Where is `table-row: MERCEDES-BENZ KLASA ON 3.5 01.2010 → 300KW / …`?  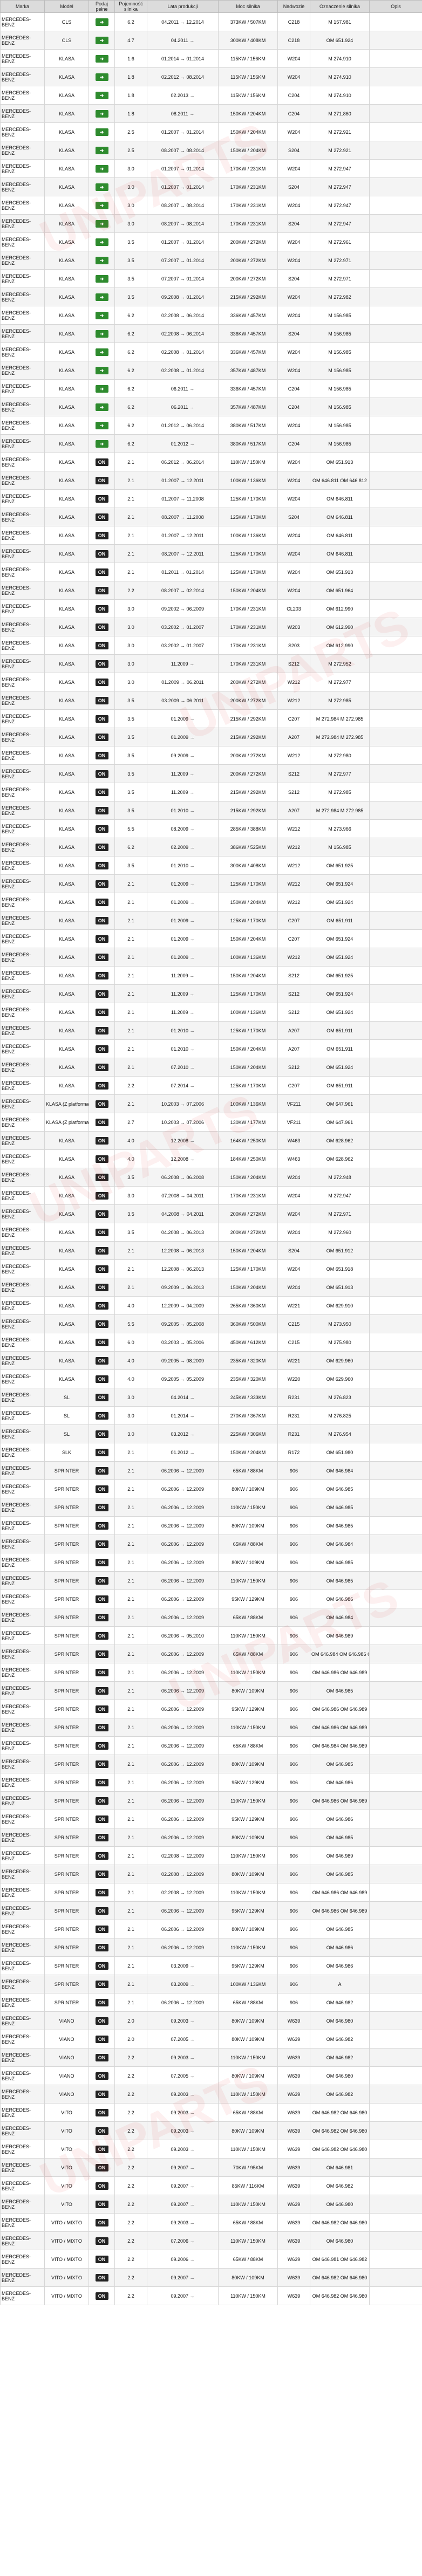
table-row: MERCEDES-BENZ KLASA ON 3.5 01.2010 → 300KW / … is located at coordinates (211, 865).